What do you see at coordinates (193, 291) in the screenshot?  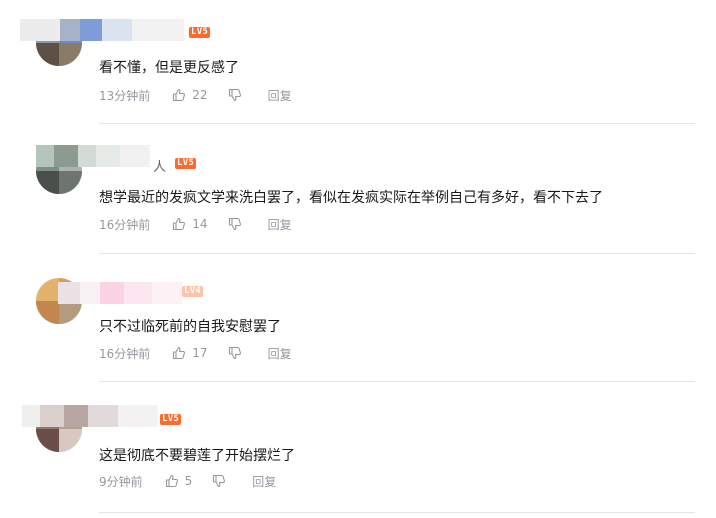 I see `level-badge: LV4` at bounding box center [193, 291].